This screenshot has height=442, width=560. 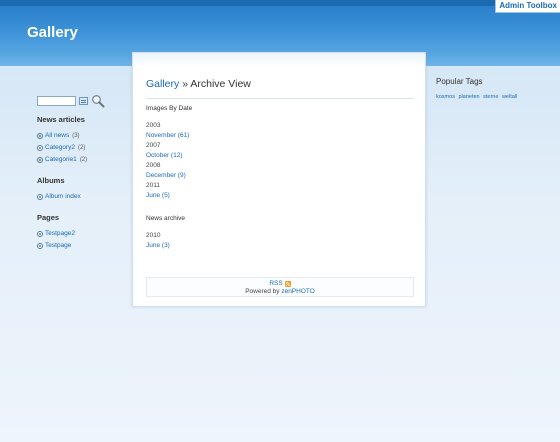 What do you see at coordinates (153, 185) in the screenshot?
I see `archive-year: 2011` at bounding box center [153, 185].